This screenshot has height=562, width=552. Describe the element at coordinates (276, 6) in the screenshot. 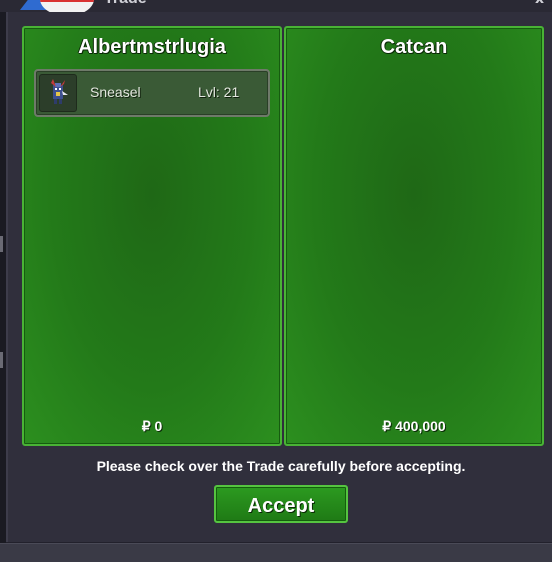

I see `trade-window-titlebar: Trade x` at that location.